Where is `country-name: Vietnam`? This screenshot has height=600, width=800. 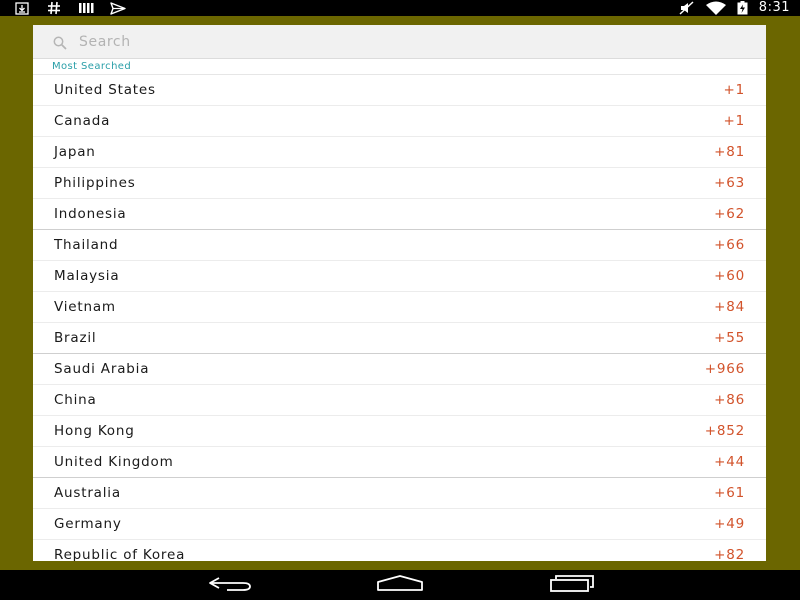 country-name: Vietnam is located at coordinates (85, 307).